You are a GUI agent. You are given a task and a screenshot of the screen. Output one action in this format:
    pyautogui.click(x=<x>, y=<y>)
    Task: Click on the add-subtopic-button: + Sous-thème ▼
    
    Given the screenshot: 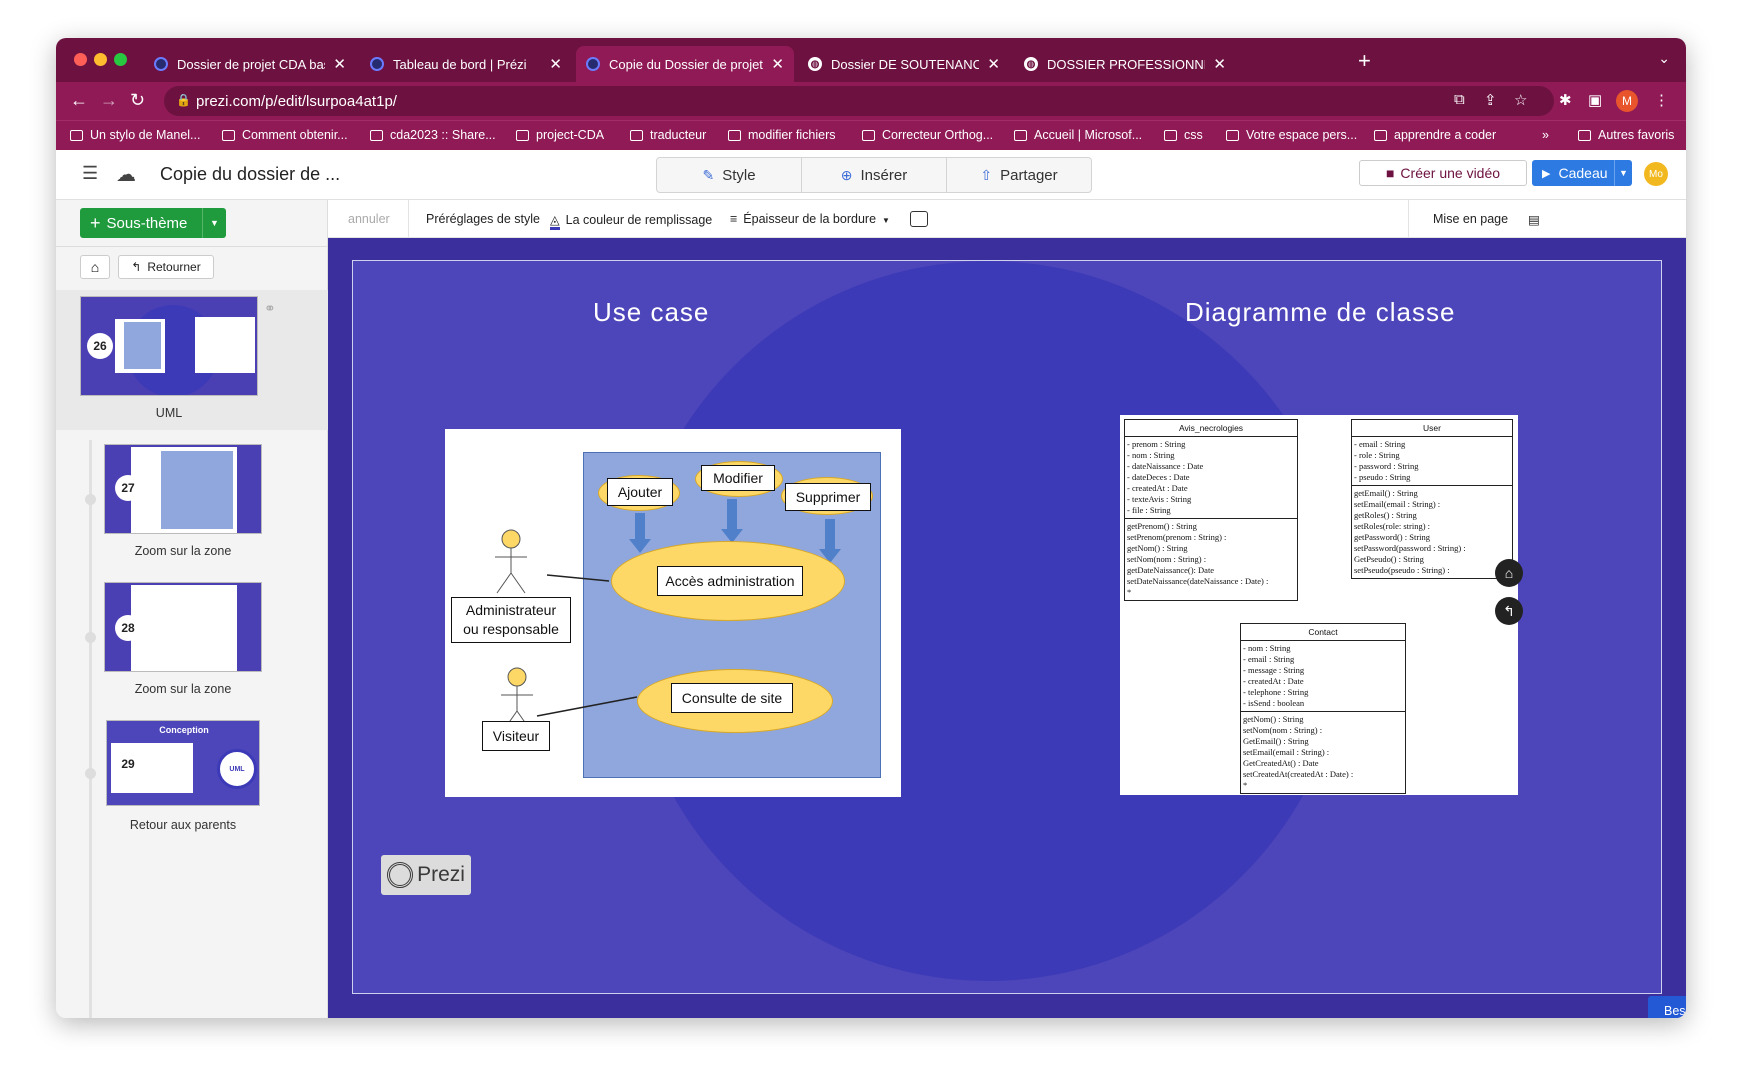 What is the action you would take?
    pyautogui.click(x=153, y=223)
    